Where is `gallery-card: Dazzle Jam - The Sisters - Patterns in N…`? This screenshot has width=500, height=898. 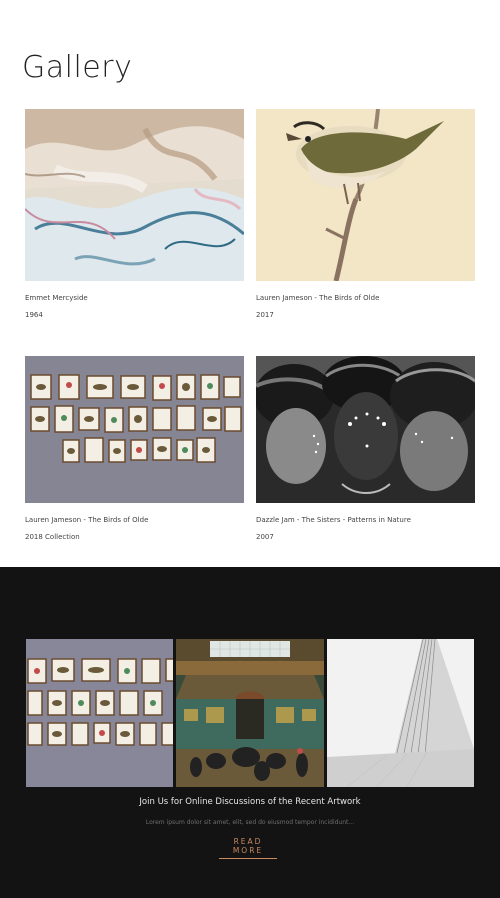 gallery-card: Dazzle Jam - The Sisters - Patterns in N… is located at coordinates (365, 448).